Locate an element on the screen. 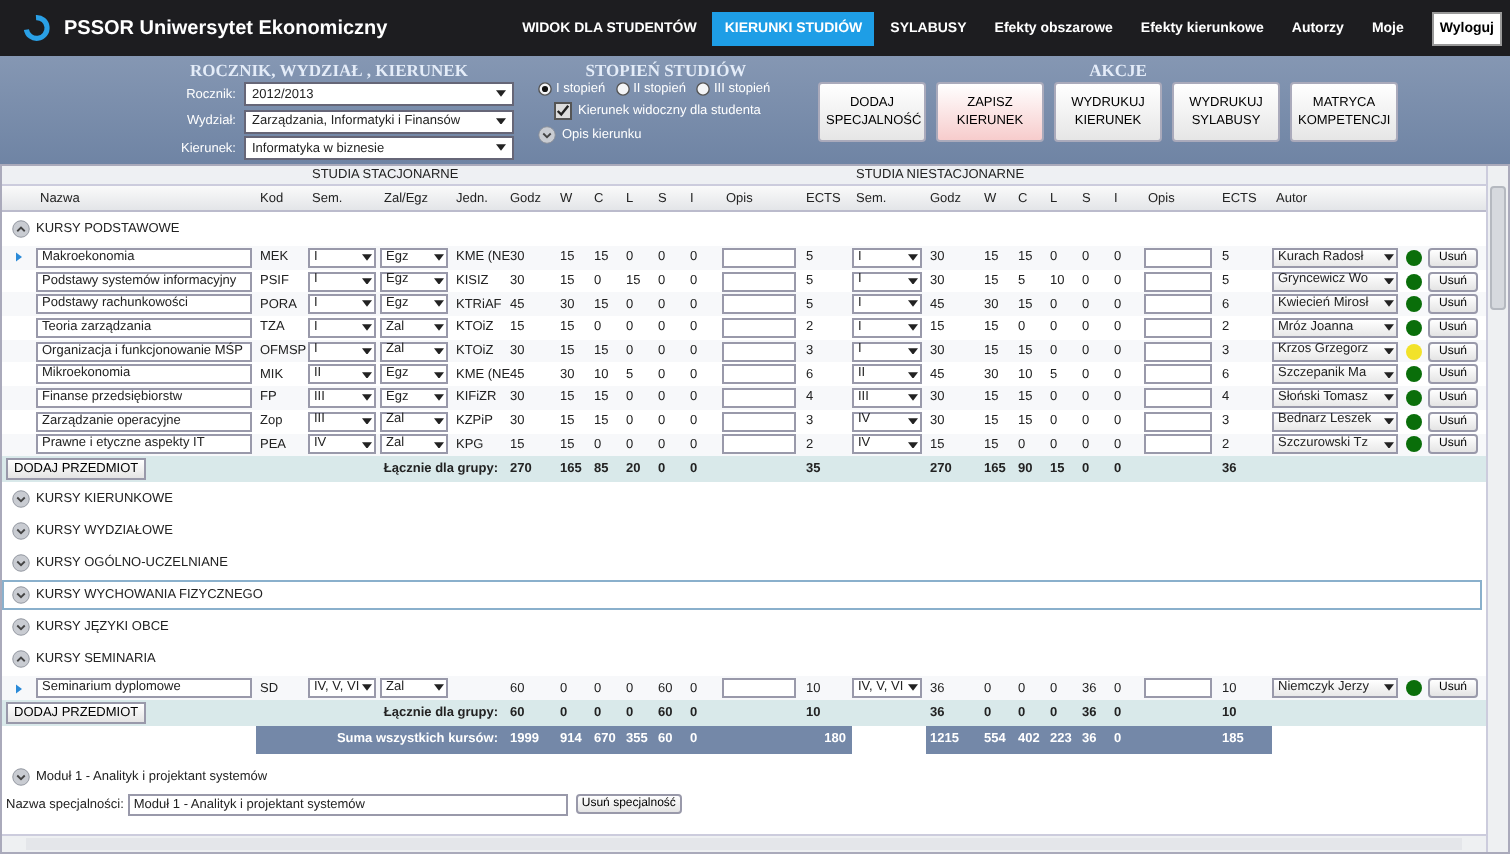 This screenshot has width=1510, height=854. section-heading: ROCZNIK, WYDZIAŁ , KIERUNEK is located at coordinates (329, 70).